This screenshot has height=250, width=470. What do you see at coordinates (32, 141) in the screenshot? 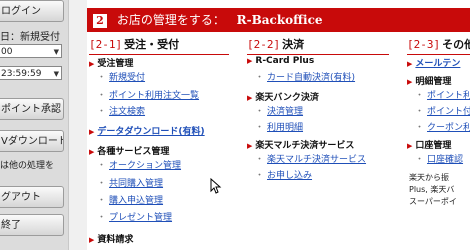
I see `download-button: Vダウンロード` at bounding box center [32, 141].